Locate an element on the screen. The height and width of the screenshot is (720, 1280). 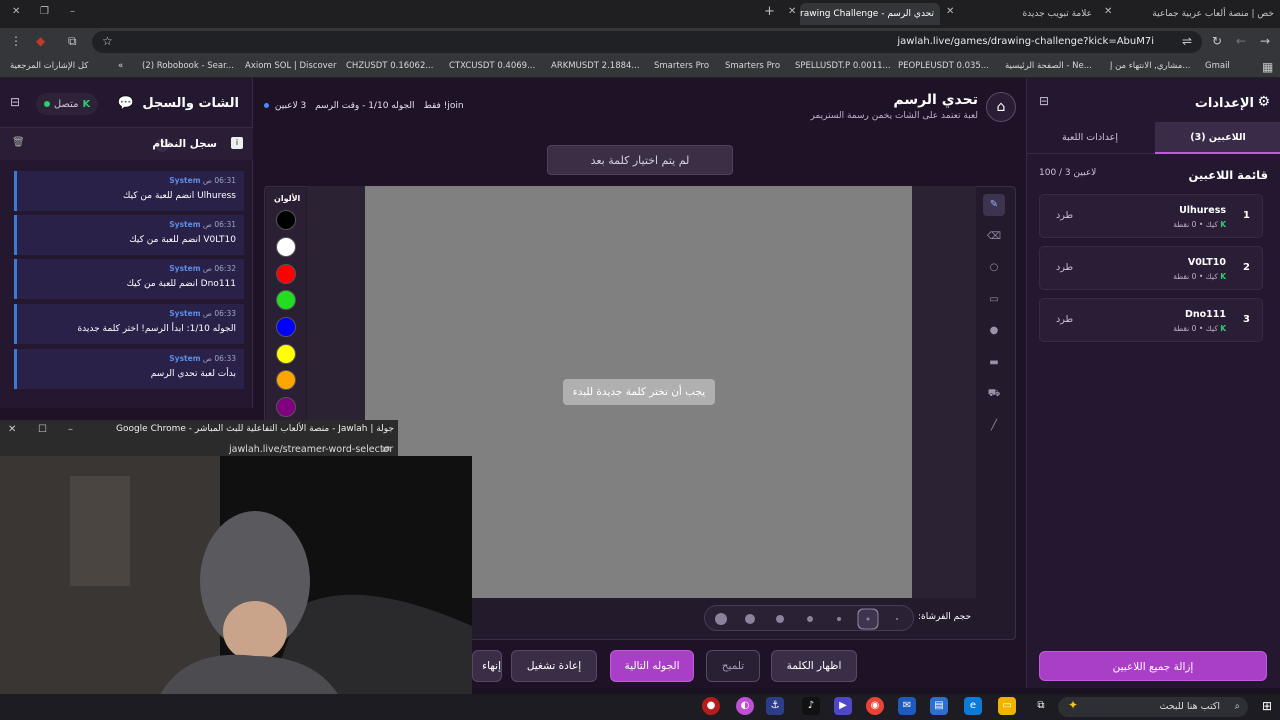
maximize-window-icon: ☐ is located at coordinates (42, 429).